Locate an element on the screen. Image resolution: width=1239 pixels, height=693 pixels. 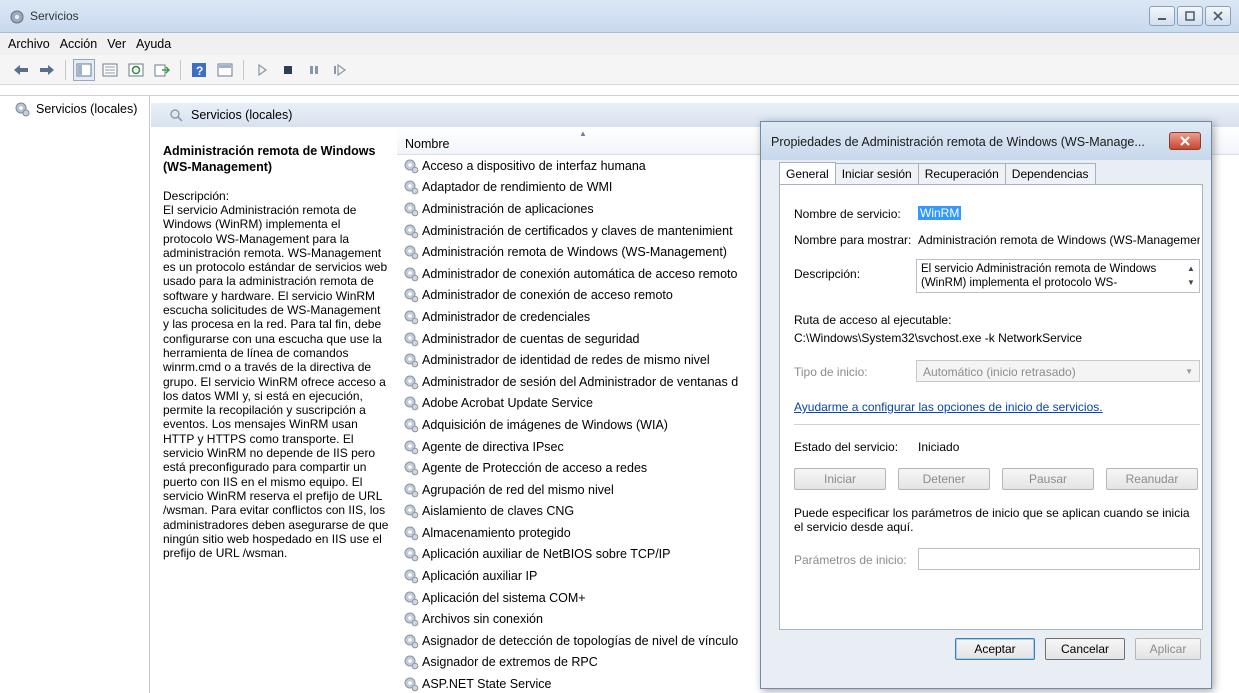
service-name-label: Nombre de servicio: is located at coordinates (847, 214).